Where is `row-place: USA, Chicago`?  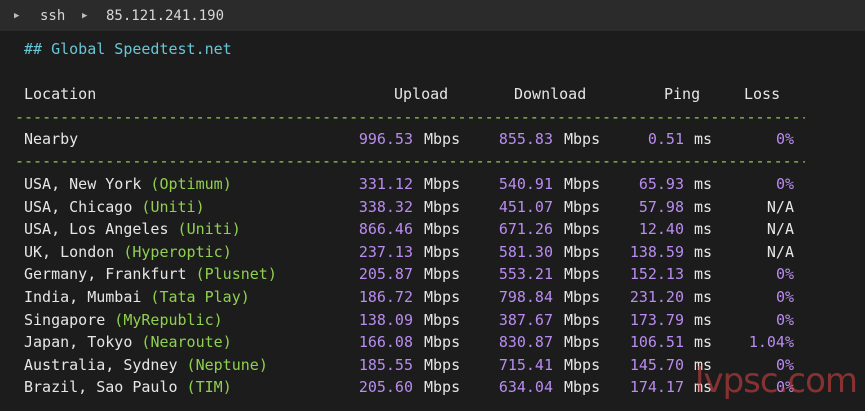
row-place: USA, Chicago is located at coordinates (78, 206).